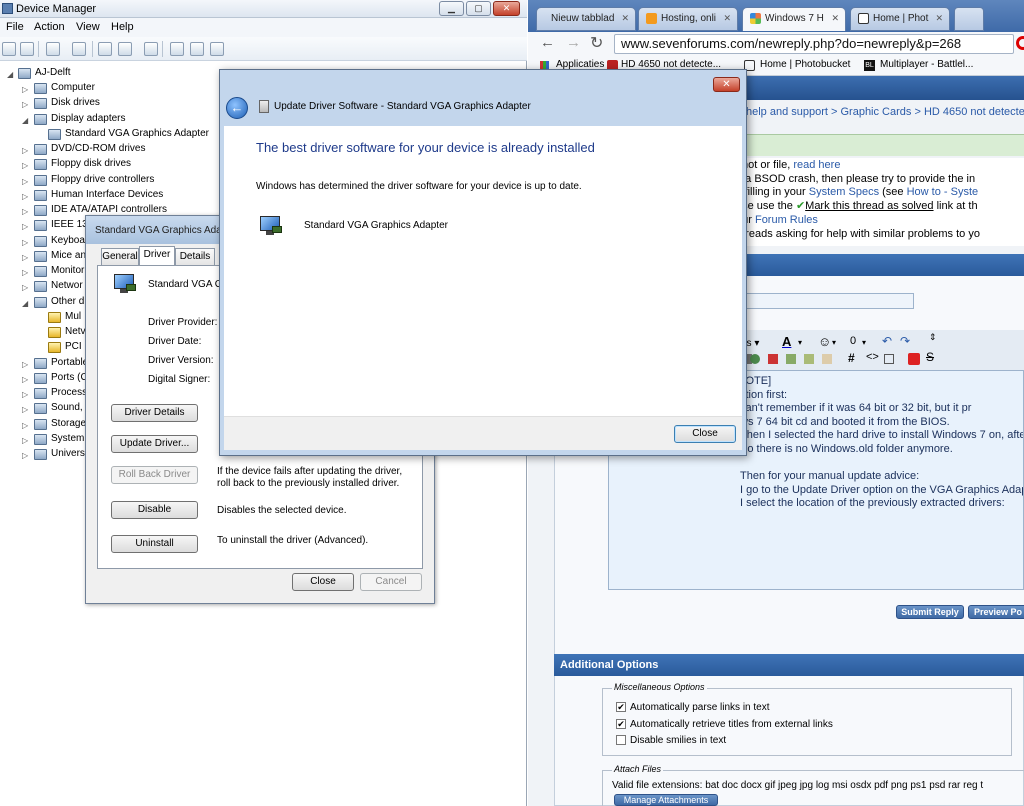 The image size is (1024, 806). I want to click on forward-arrow-icon: →, so click(573, 42).